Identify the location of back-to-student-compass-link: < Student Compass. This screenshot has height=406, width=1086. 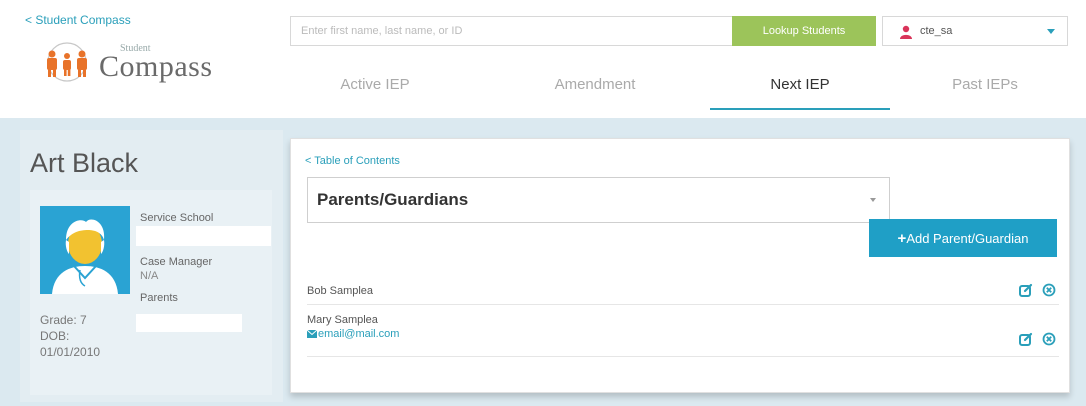
(78, 20).